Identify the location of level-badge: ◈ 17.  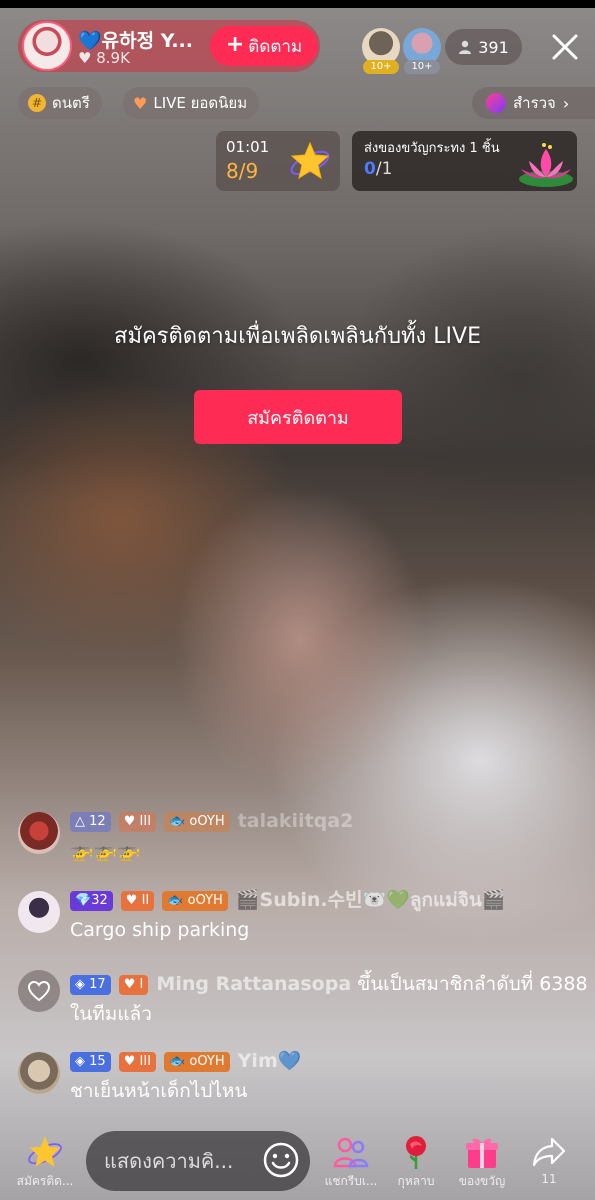
(90, 985).